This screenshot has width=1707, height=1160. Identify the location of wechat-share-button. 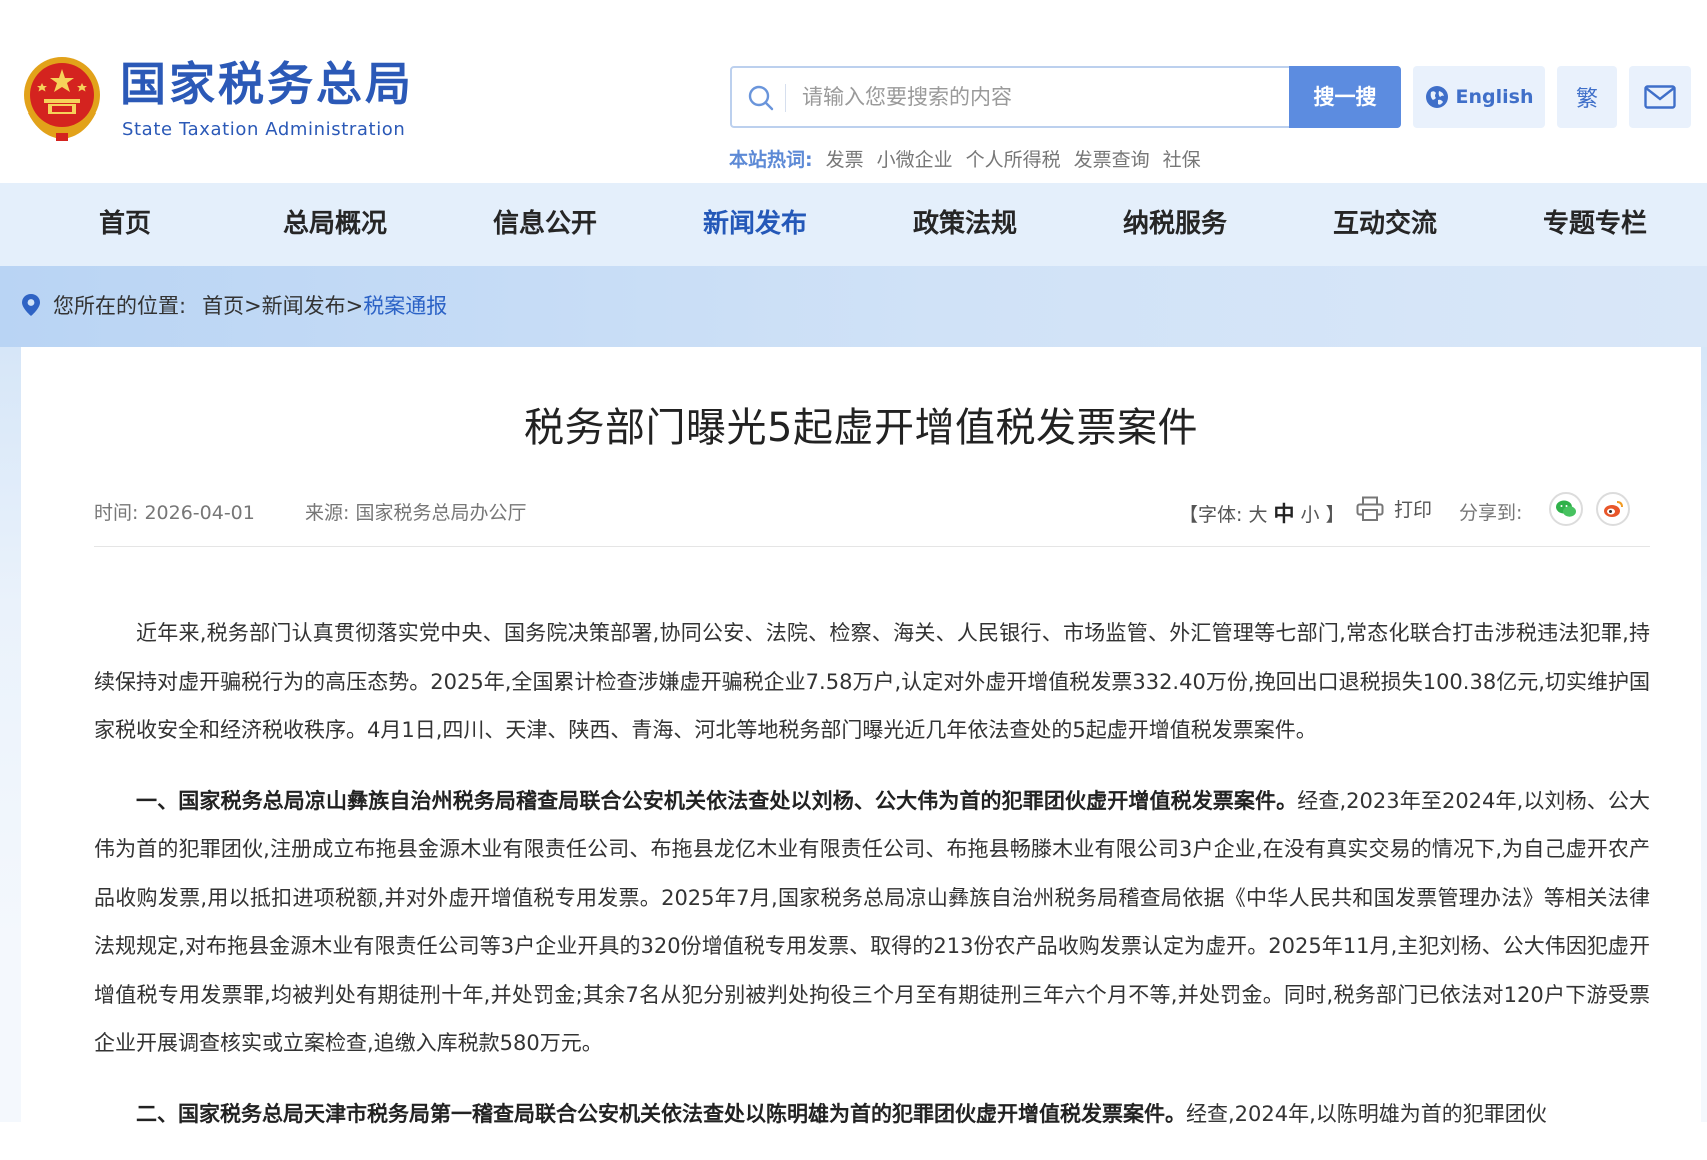
(1566, 509).